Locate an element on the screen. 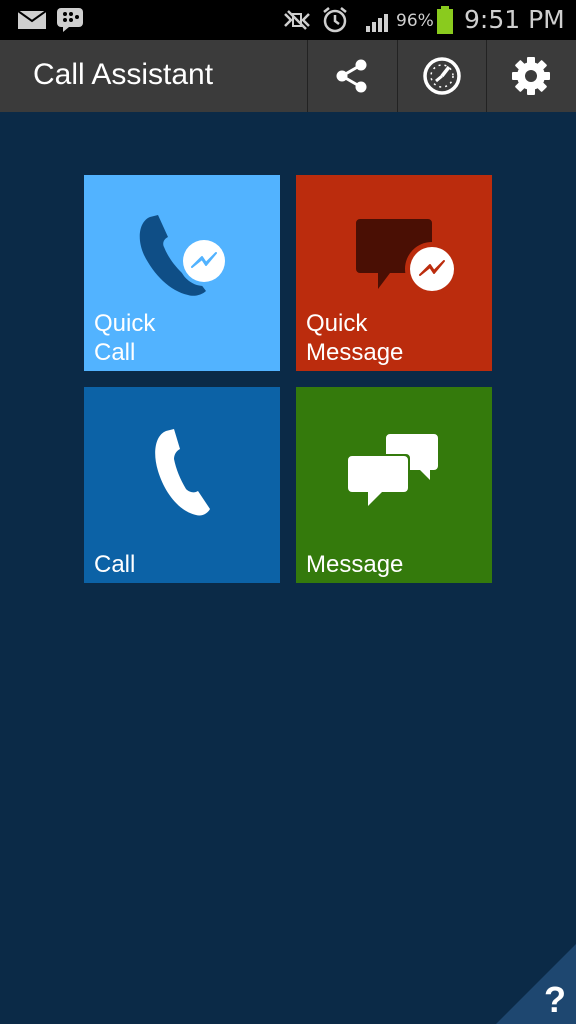 The image size is (576, 1024). call-tile: Call is located at coordinates (182, 485).